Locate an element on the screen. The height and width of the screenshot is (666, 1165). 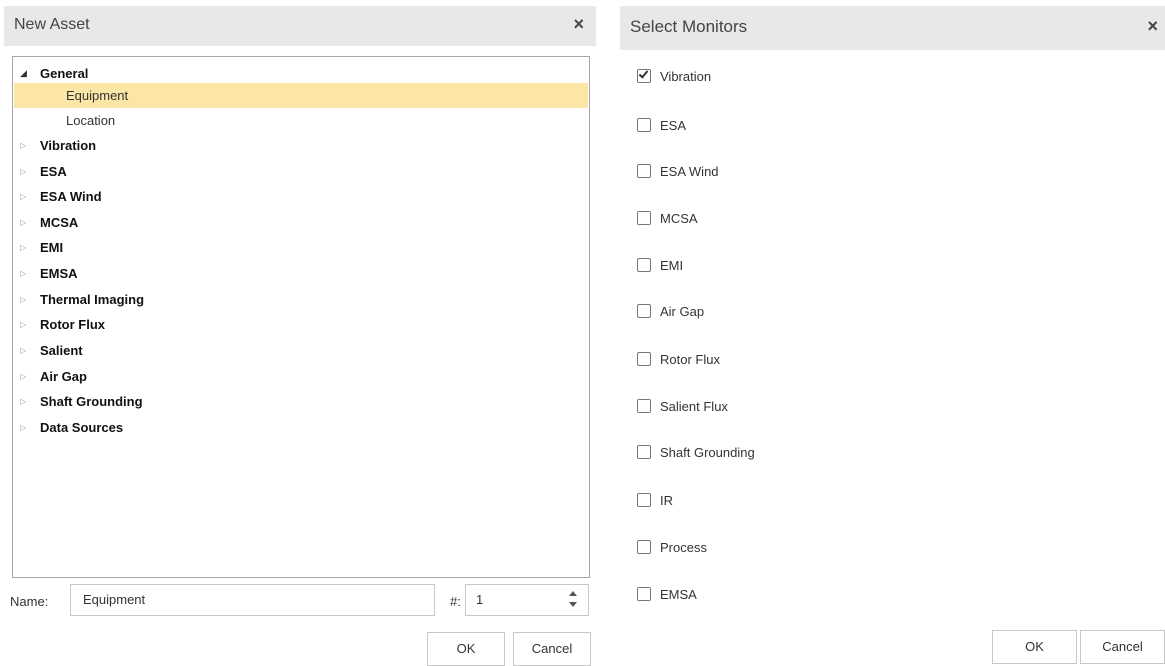
tree-item-vibration: ▷ Vibration is located at coordinates (301, 145).